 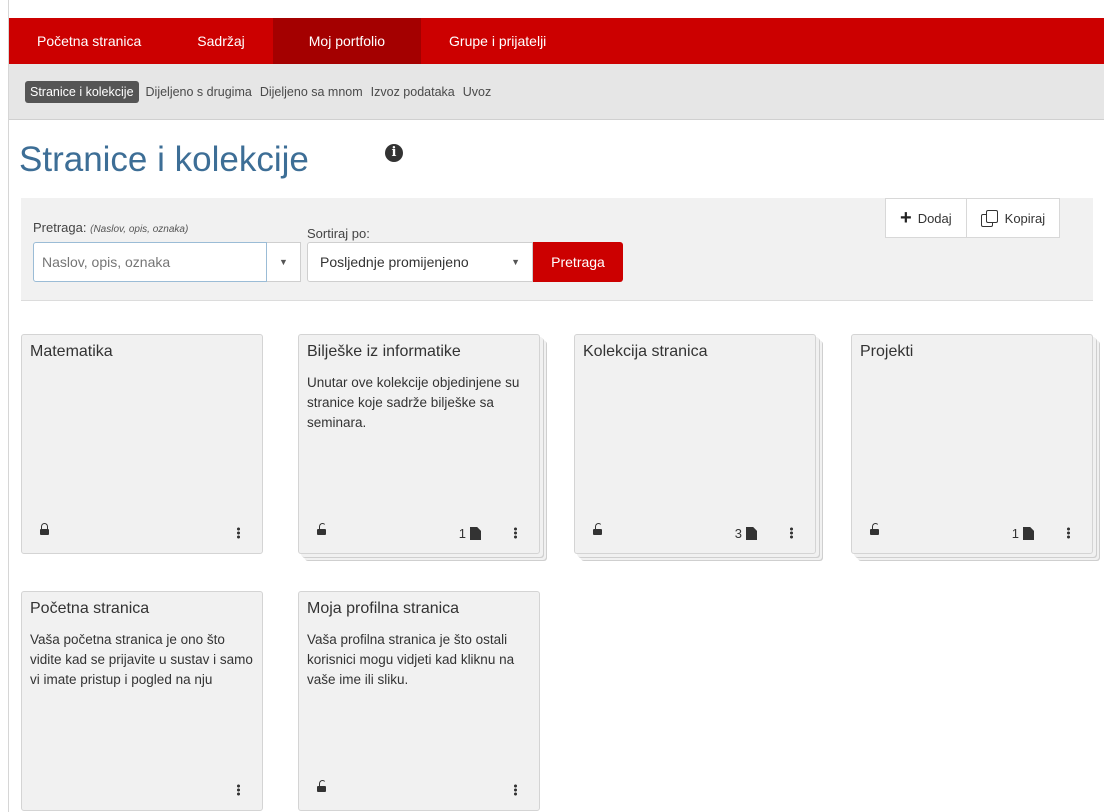 I want to click on subnav-export: Izvoz podataka, so click(x=413, y=92).